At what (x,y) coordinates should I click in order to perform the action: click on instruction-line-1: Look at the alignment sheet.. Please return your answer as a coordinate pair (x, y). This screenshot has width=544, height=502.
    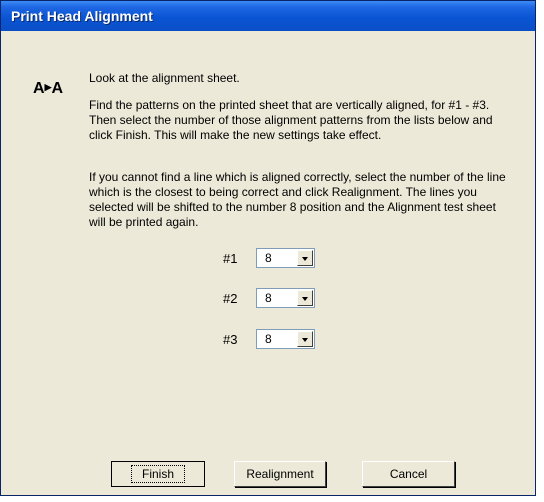
    Looking at the image, I should click on (164, 78).